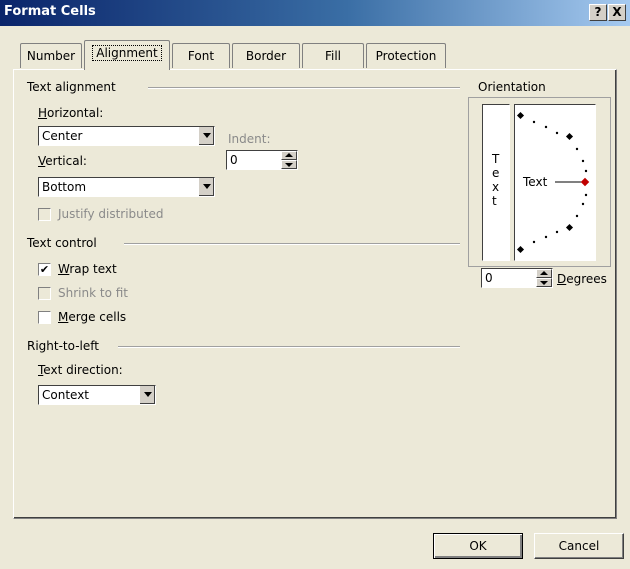 The width and height of the screenshot is (630, 569). Describe the element at coordinates (406, 55) in the screenshot. I see `tab-protection: Protection` at that location.